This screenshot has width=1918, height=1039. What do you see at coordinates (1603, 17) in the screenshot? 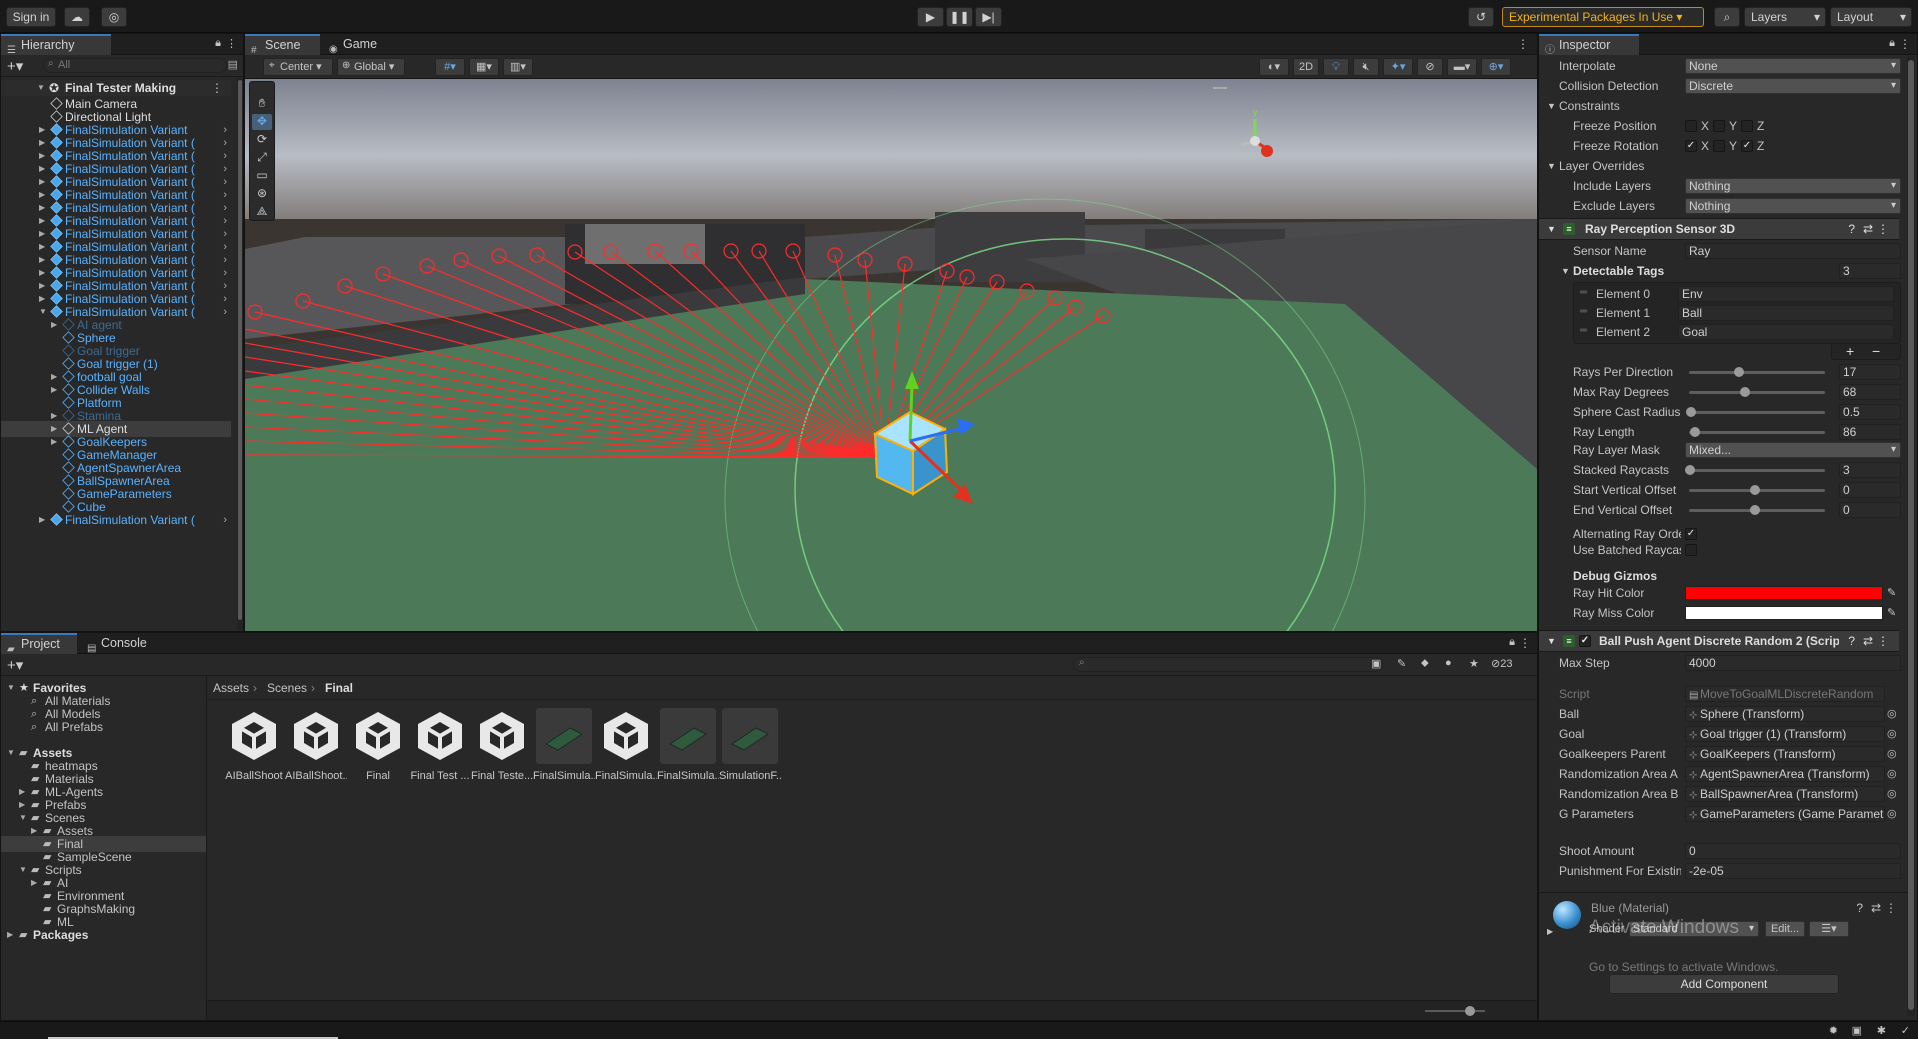
I see `experimental-packages-badge: Experimental Packages In Use ▾` at bounding box center [1603, 17].